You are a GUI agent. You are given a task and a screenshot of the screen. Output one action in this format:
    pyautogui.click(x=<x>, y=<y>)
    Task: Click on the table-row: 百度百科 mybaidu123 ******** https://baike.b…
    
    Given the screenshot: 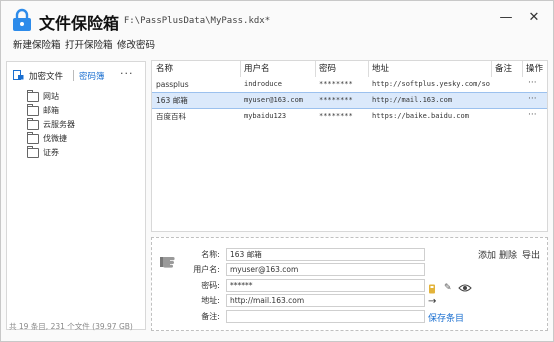 What is the action you would take?
    pyautogui.click(x=349, y=116)
    